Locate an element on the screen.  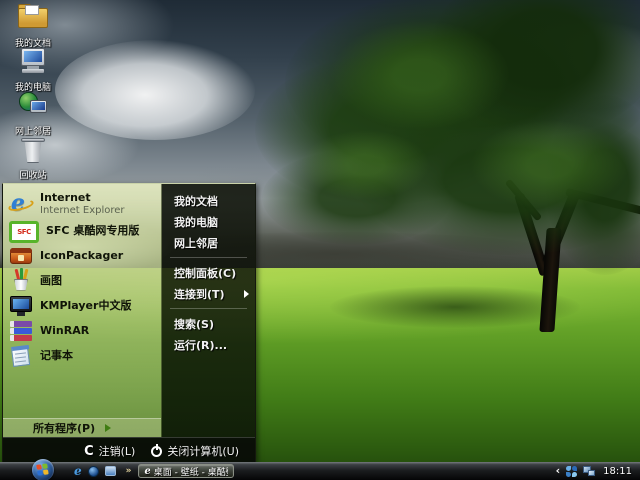
start-button is located at coordinates (43, 469).